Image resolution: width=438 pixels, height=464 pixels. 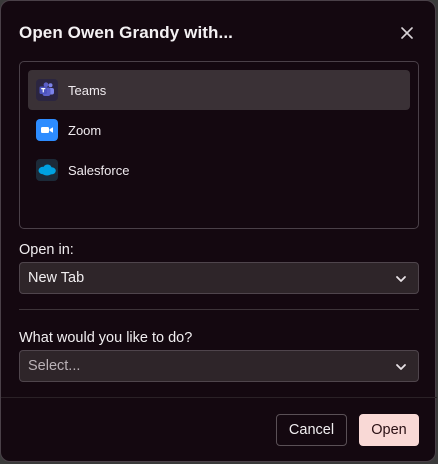 I want to click on cancel-button: Cancel, so click(x=311, y=430).